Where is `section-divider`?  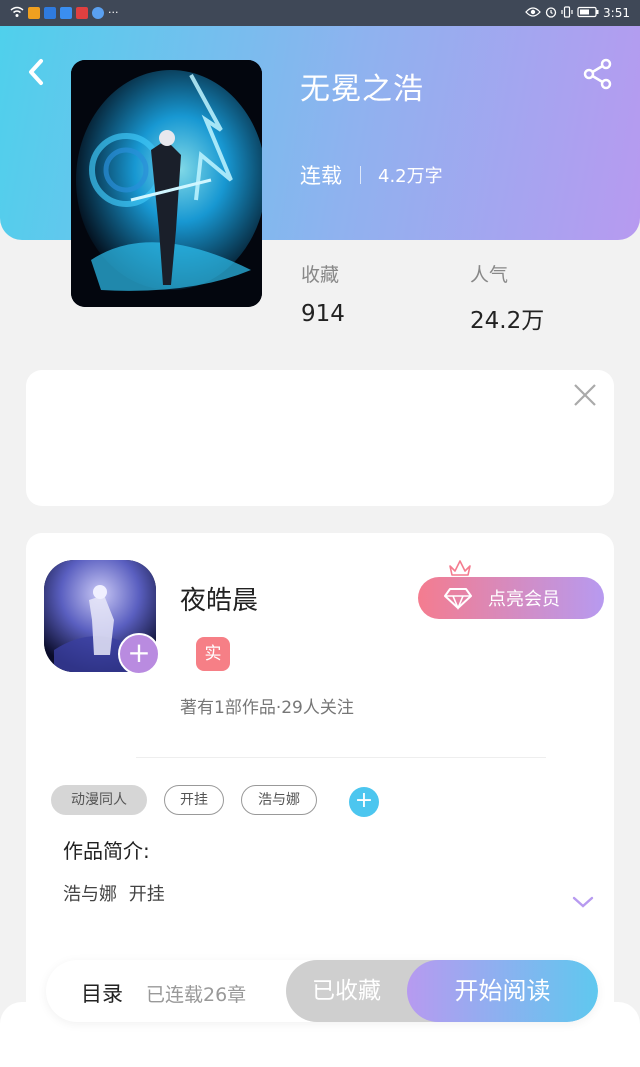 section-divider is located at coordinates (341, 757).